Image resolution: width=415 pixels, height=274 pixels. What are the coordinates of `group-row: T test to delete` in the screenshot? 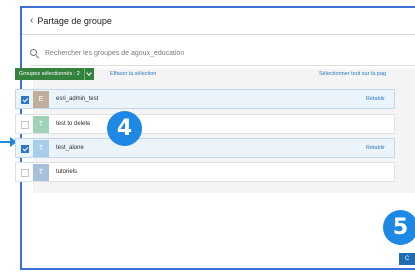 It's located at (205, 124).